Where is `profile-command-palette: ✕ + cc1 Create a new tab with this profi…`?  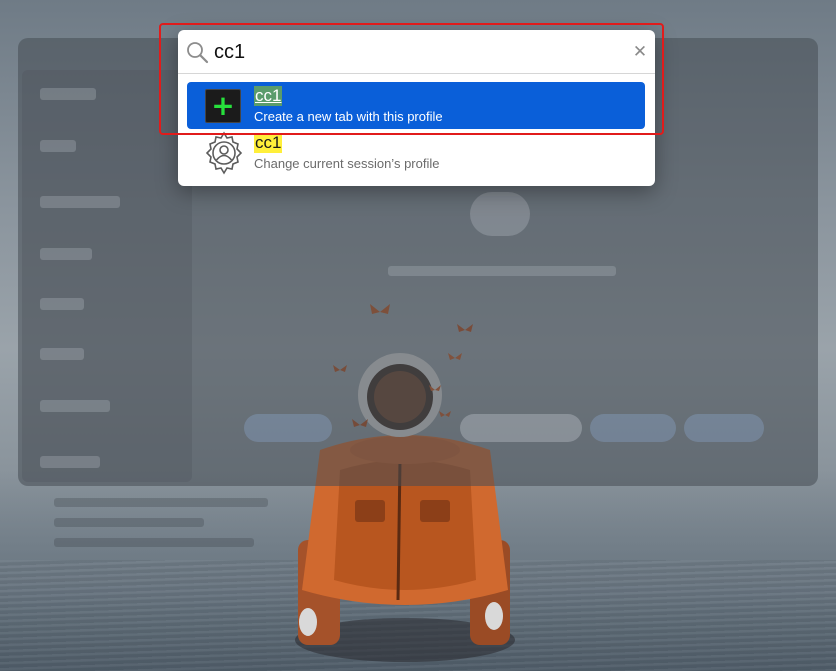
profile-command-palette: ✕ + cc1 Create a new tab with this profi… is located at coordinates (416, 108).